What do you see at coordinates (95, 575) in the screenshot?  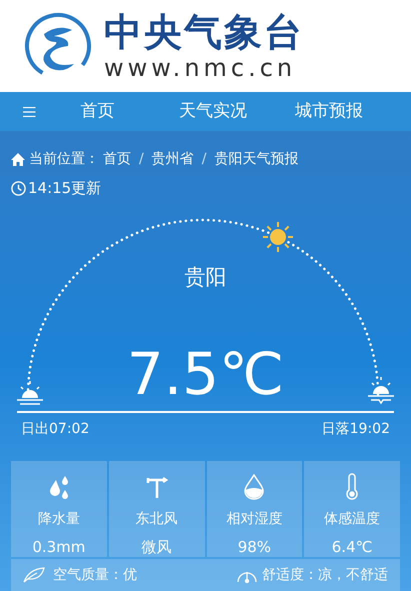 I see `air-quality: 空气质量：优` at bounding box center [95, 575].